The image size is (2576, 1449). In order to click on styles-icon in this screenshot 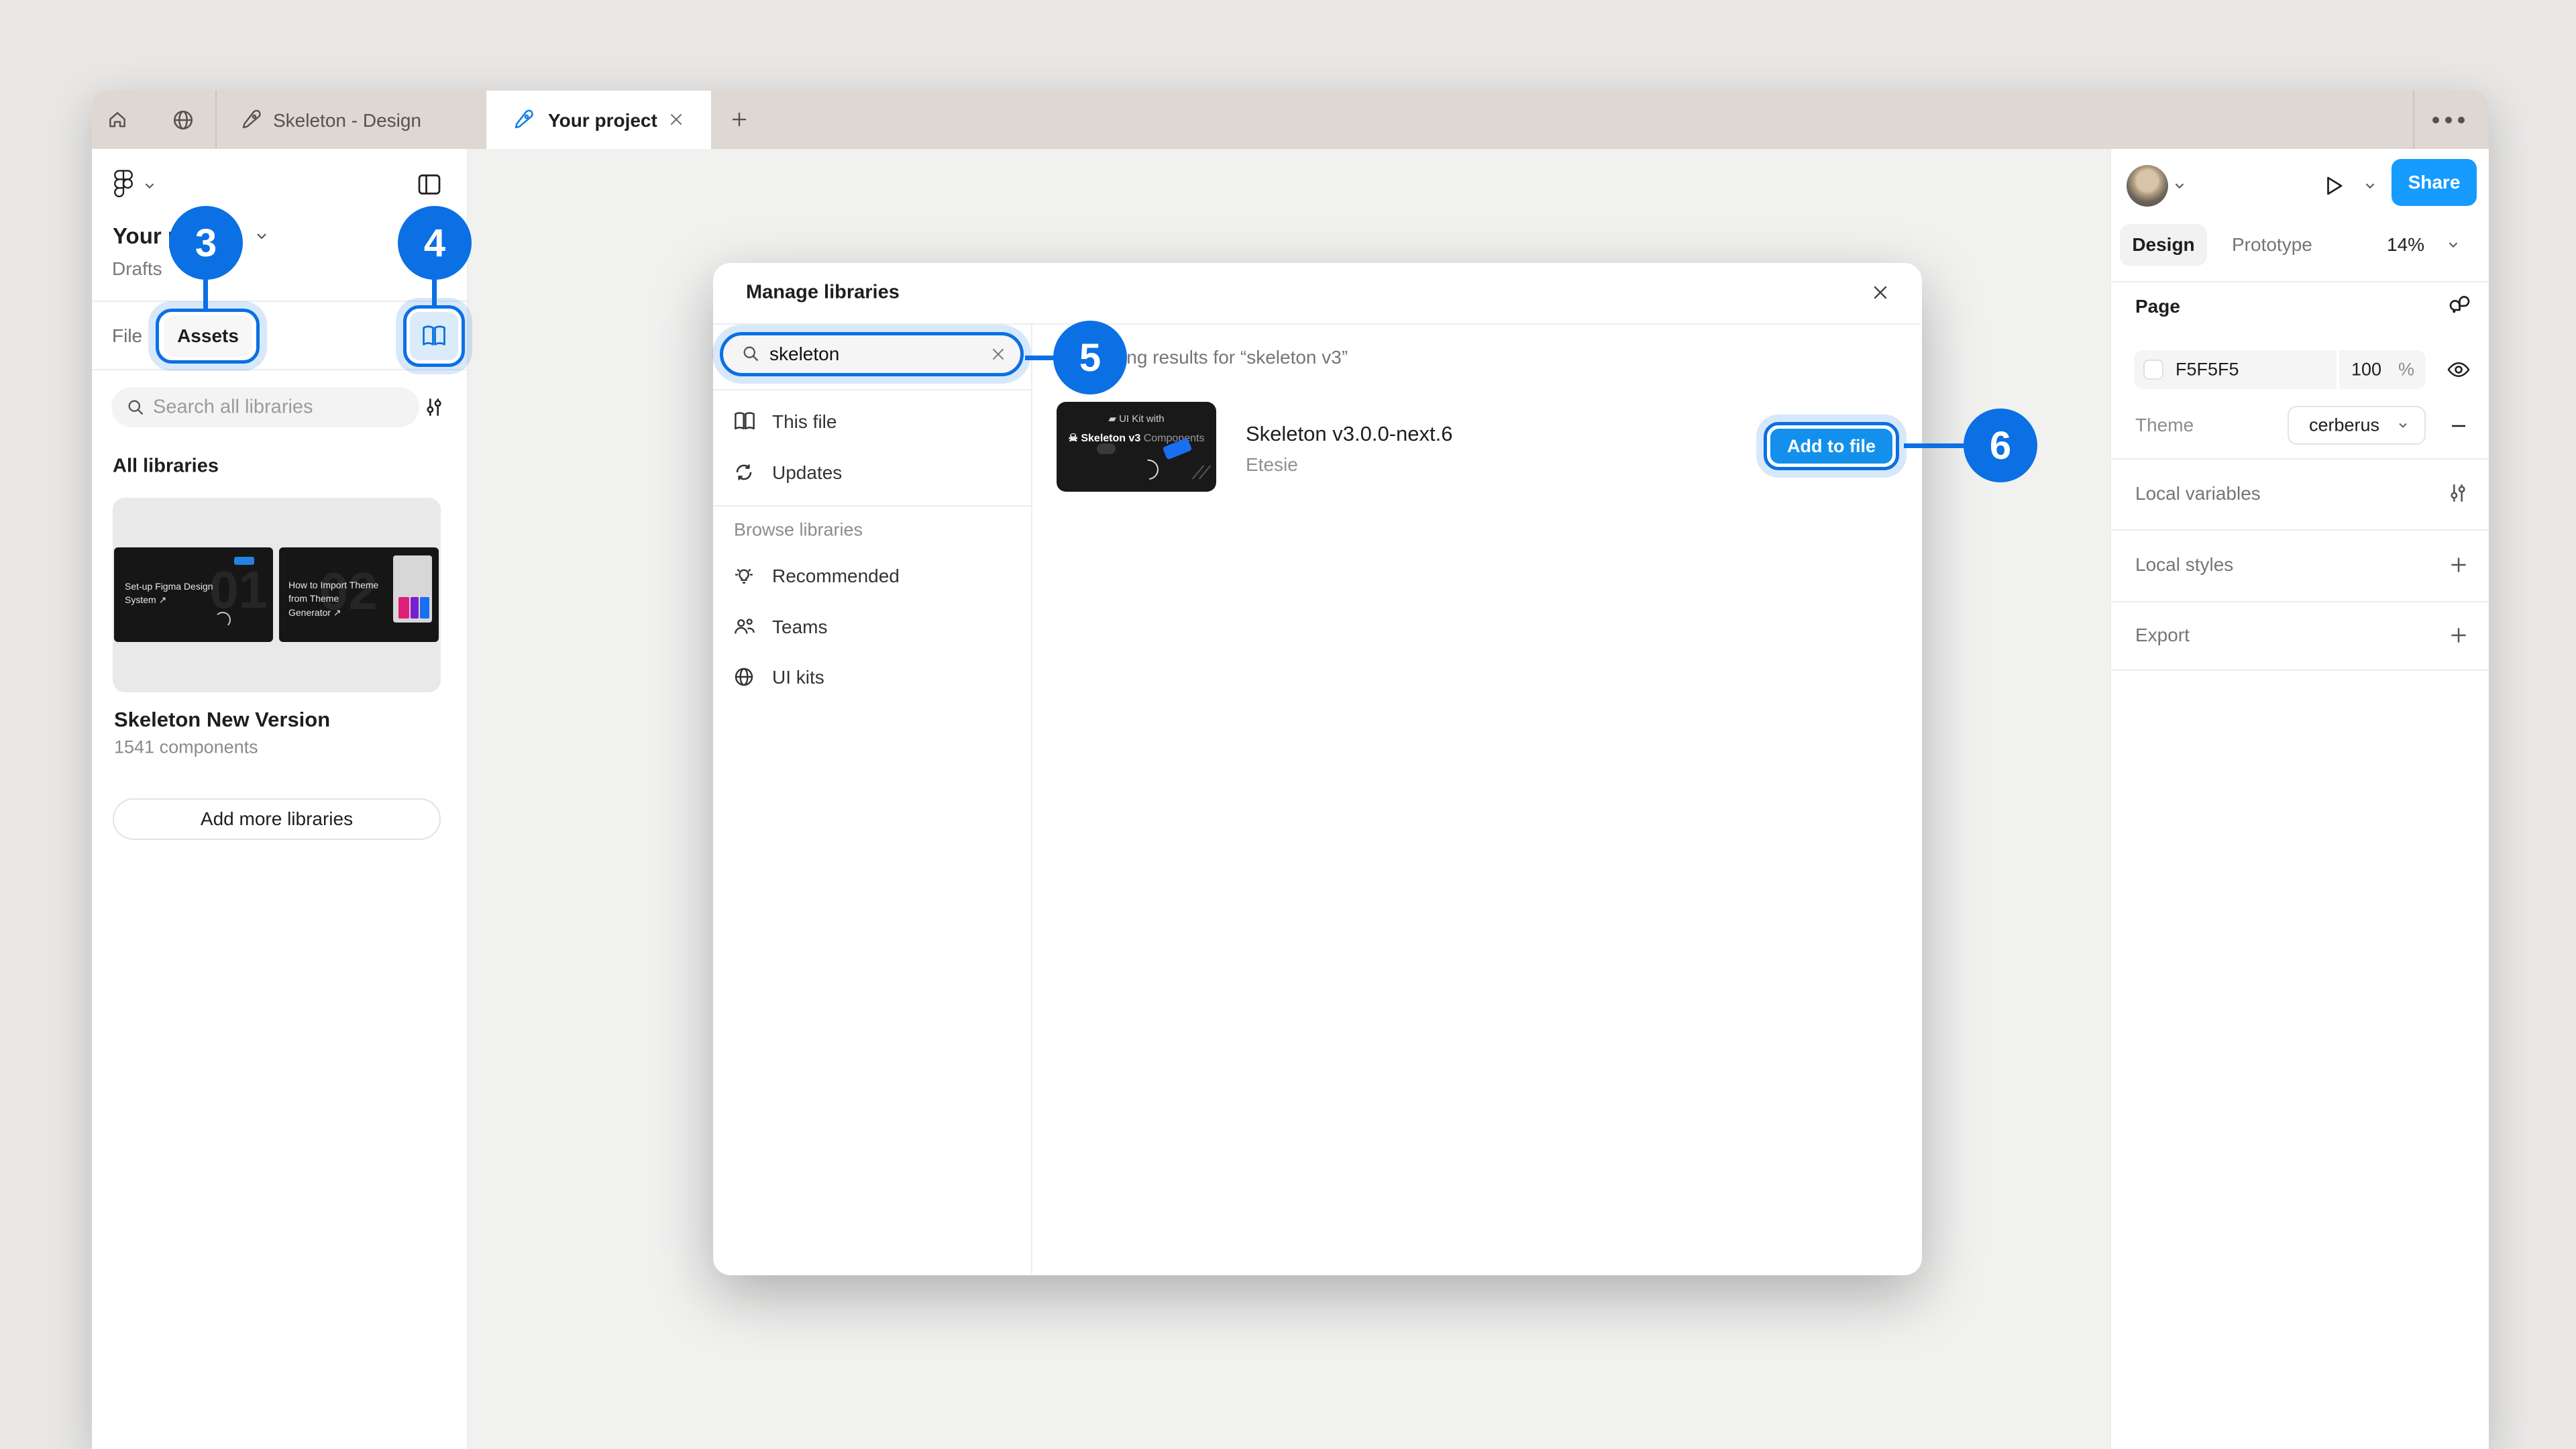, I will do `click(2459, 306)`.